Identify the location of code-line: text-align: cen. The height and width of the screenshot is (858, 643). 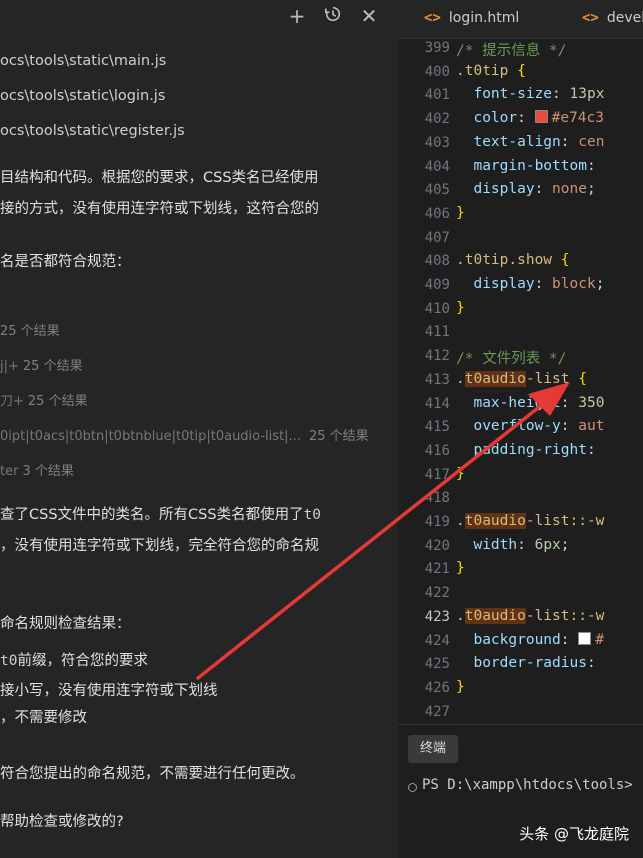
(530, 142).